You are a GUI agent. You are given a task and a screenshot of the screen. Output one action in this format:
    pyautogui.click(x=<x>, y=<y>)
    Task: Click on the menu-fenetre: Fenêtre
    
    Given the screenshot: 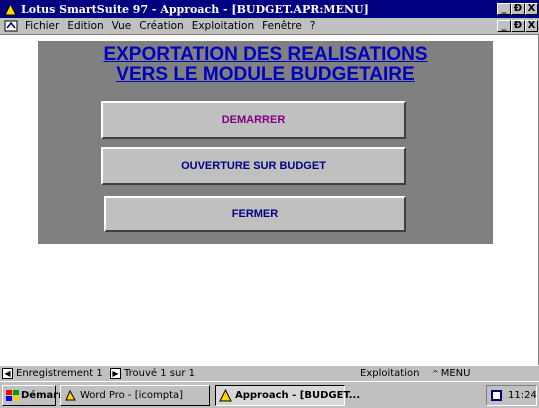 What is the action you would take?
    pyautogui.click(x=282, y=26)
    